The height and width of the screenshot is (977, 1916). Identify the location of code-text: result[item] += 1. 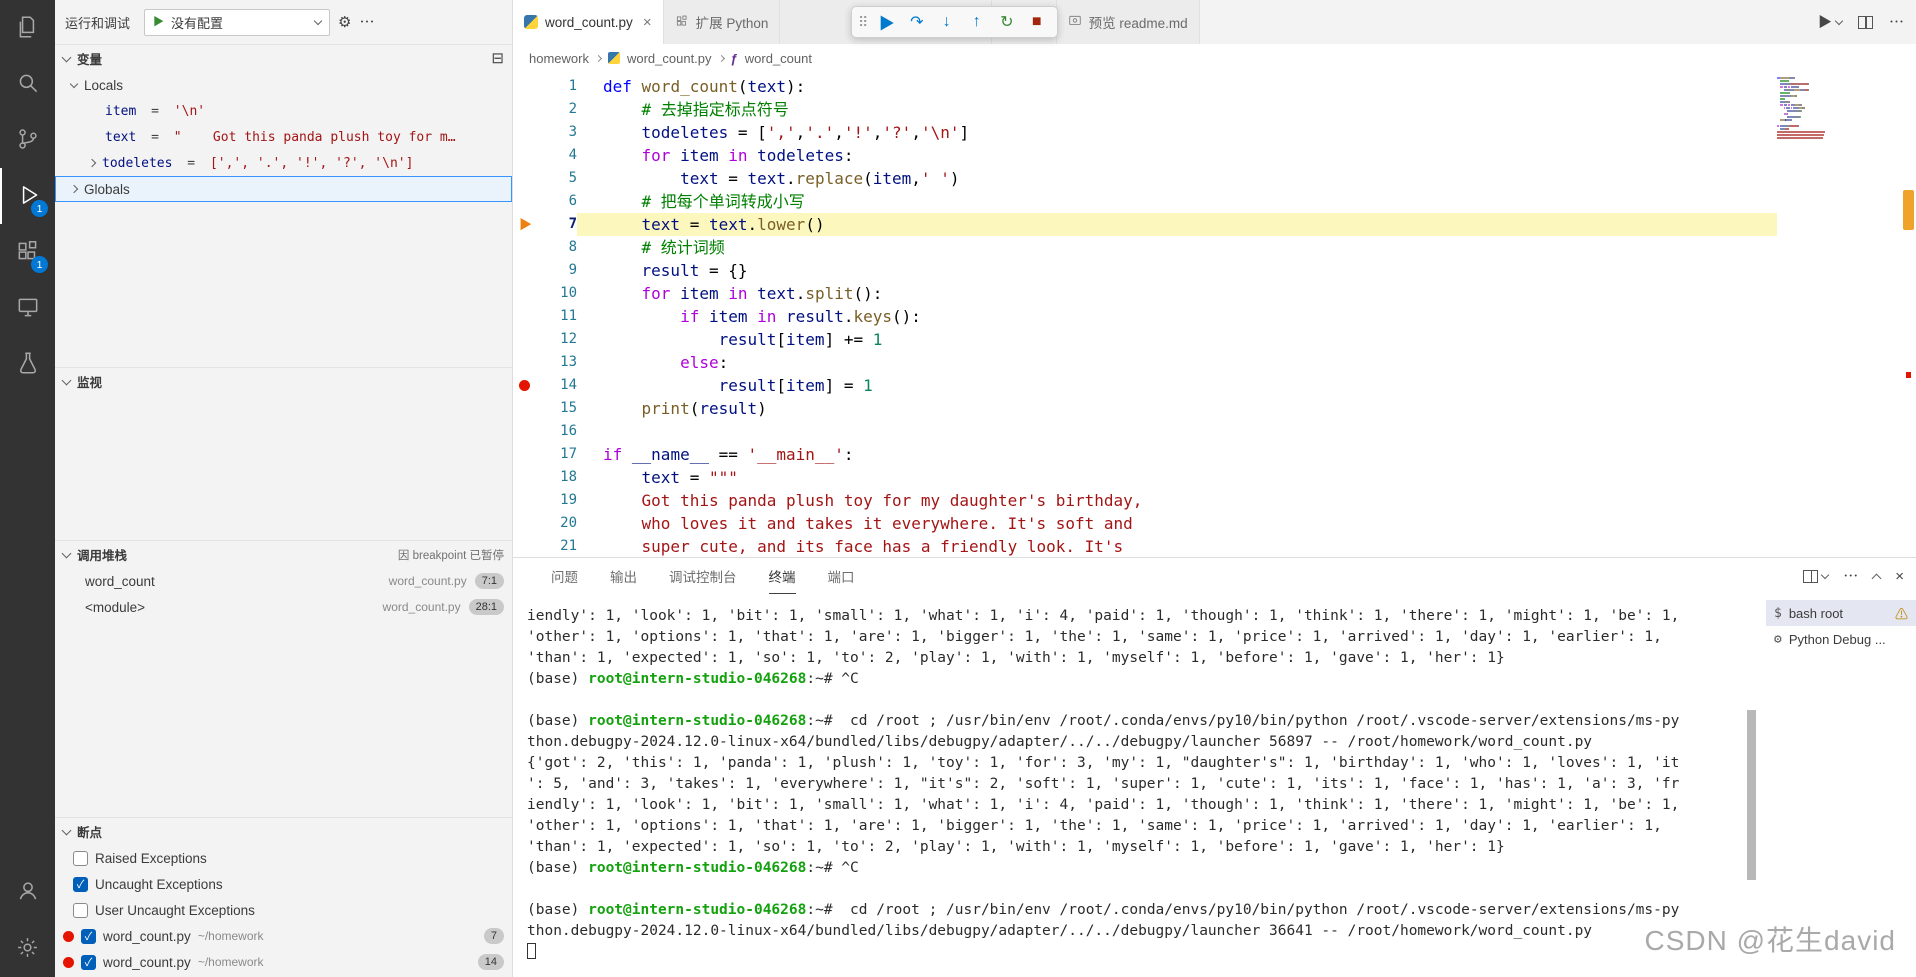
(1177, 339).